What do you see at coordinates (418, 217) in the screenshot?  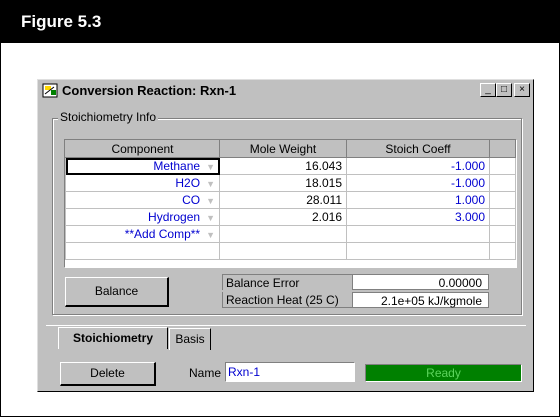 I see `stoich-coeff-cell: 3.000` at bounding box center [418, 217].